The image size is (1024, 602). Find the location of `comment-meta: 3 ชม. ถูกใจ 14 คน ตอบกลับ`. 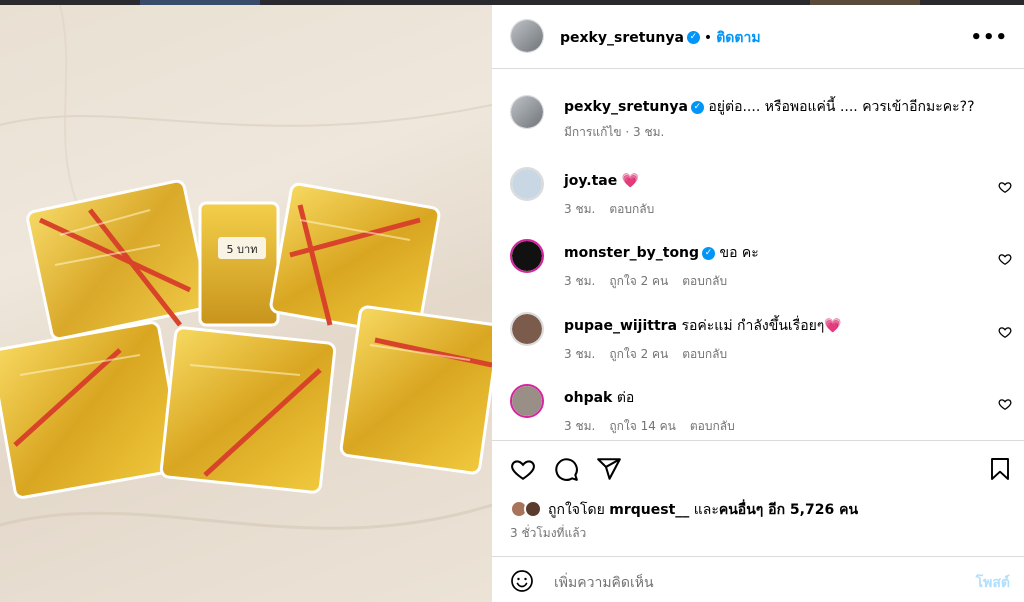

comment-meta: 3 ชม. ถูกใจ 14 คน ตอบกลับ is located at coordinates (656, 426).